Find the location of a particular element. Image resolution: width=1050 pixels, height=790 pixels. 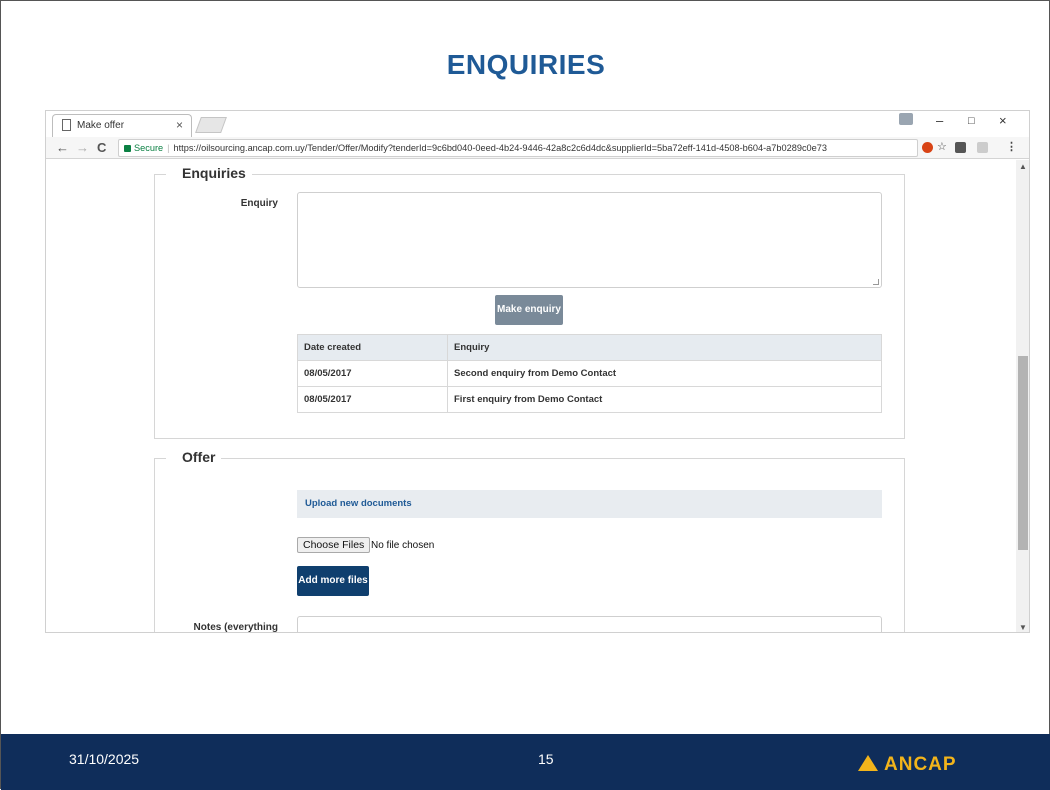

forward-button: → is located at coordinates (82, 147).